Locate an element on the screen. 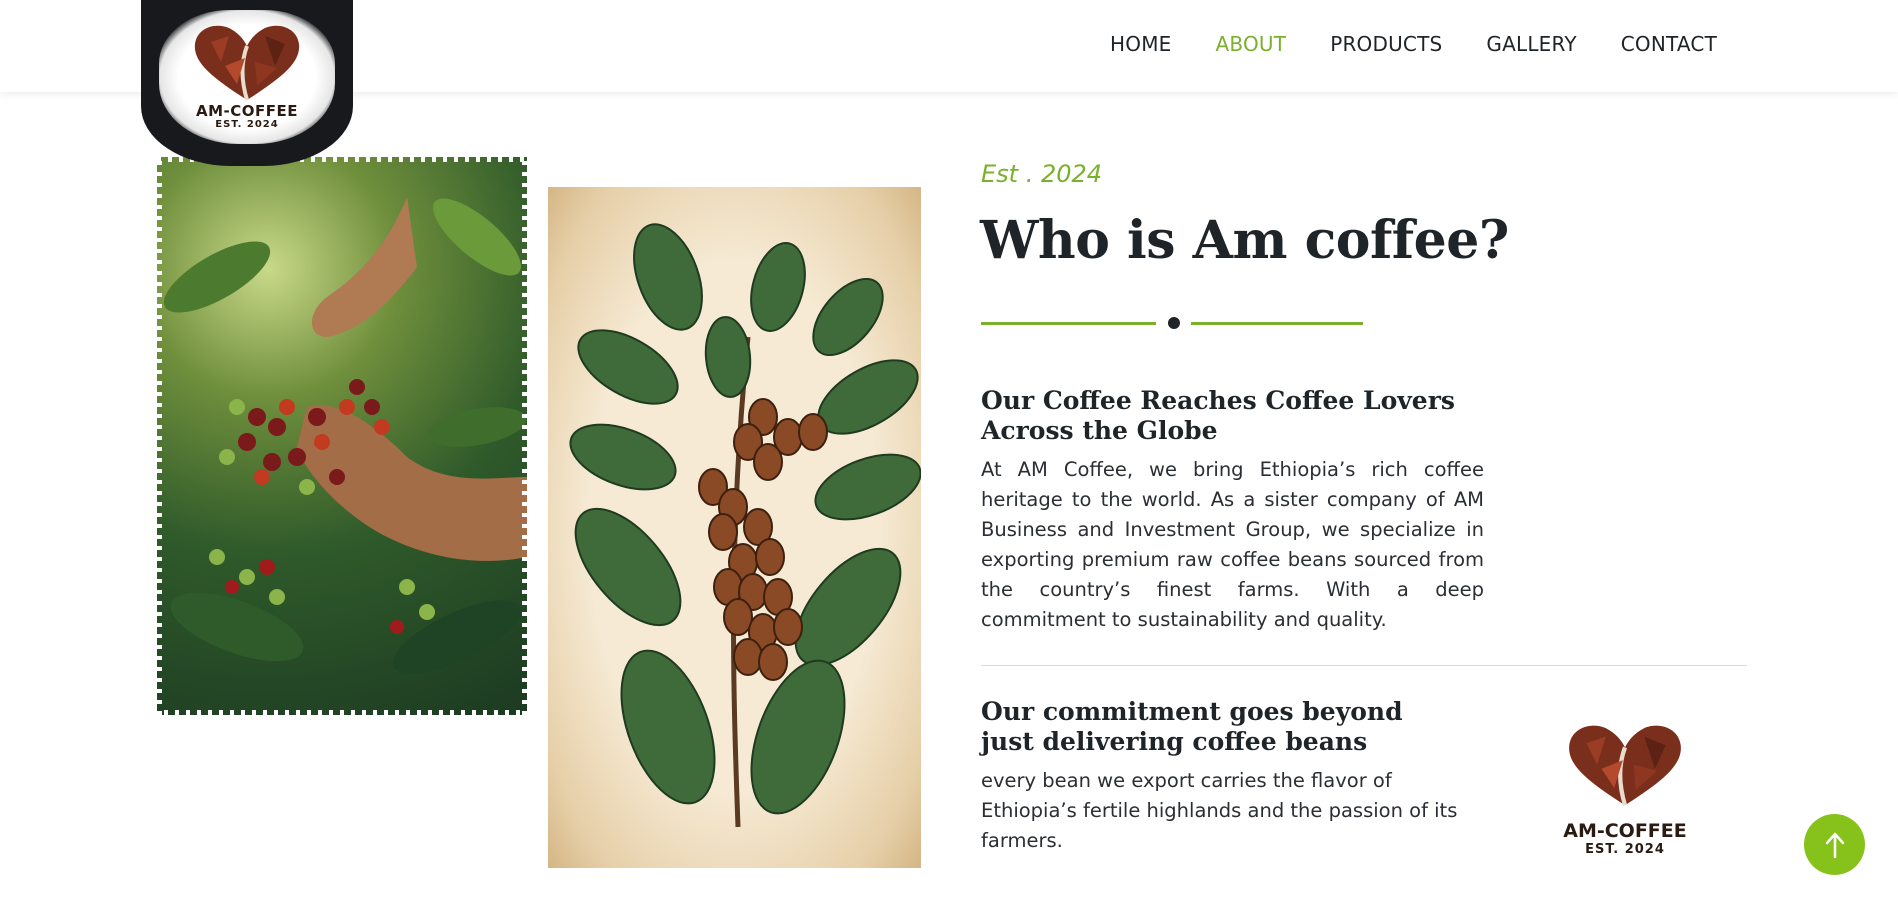  nav-products: PRODUCTS is located at coordinates (1386, 44).